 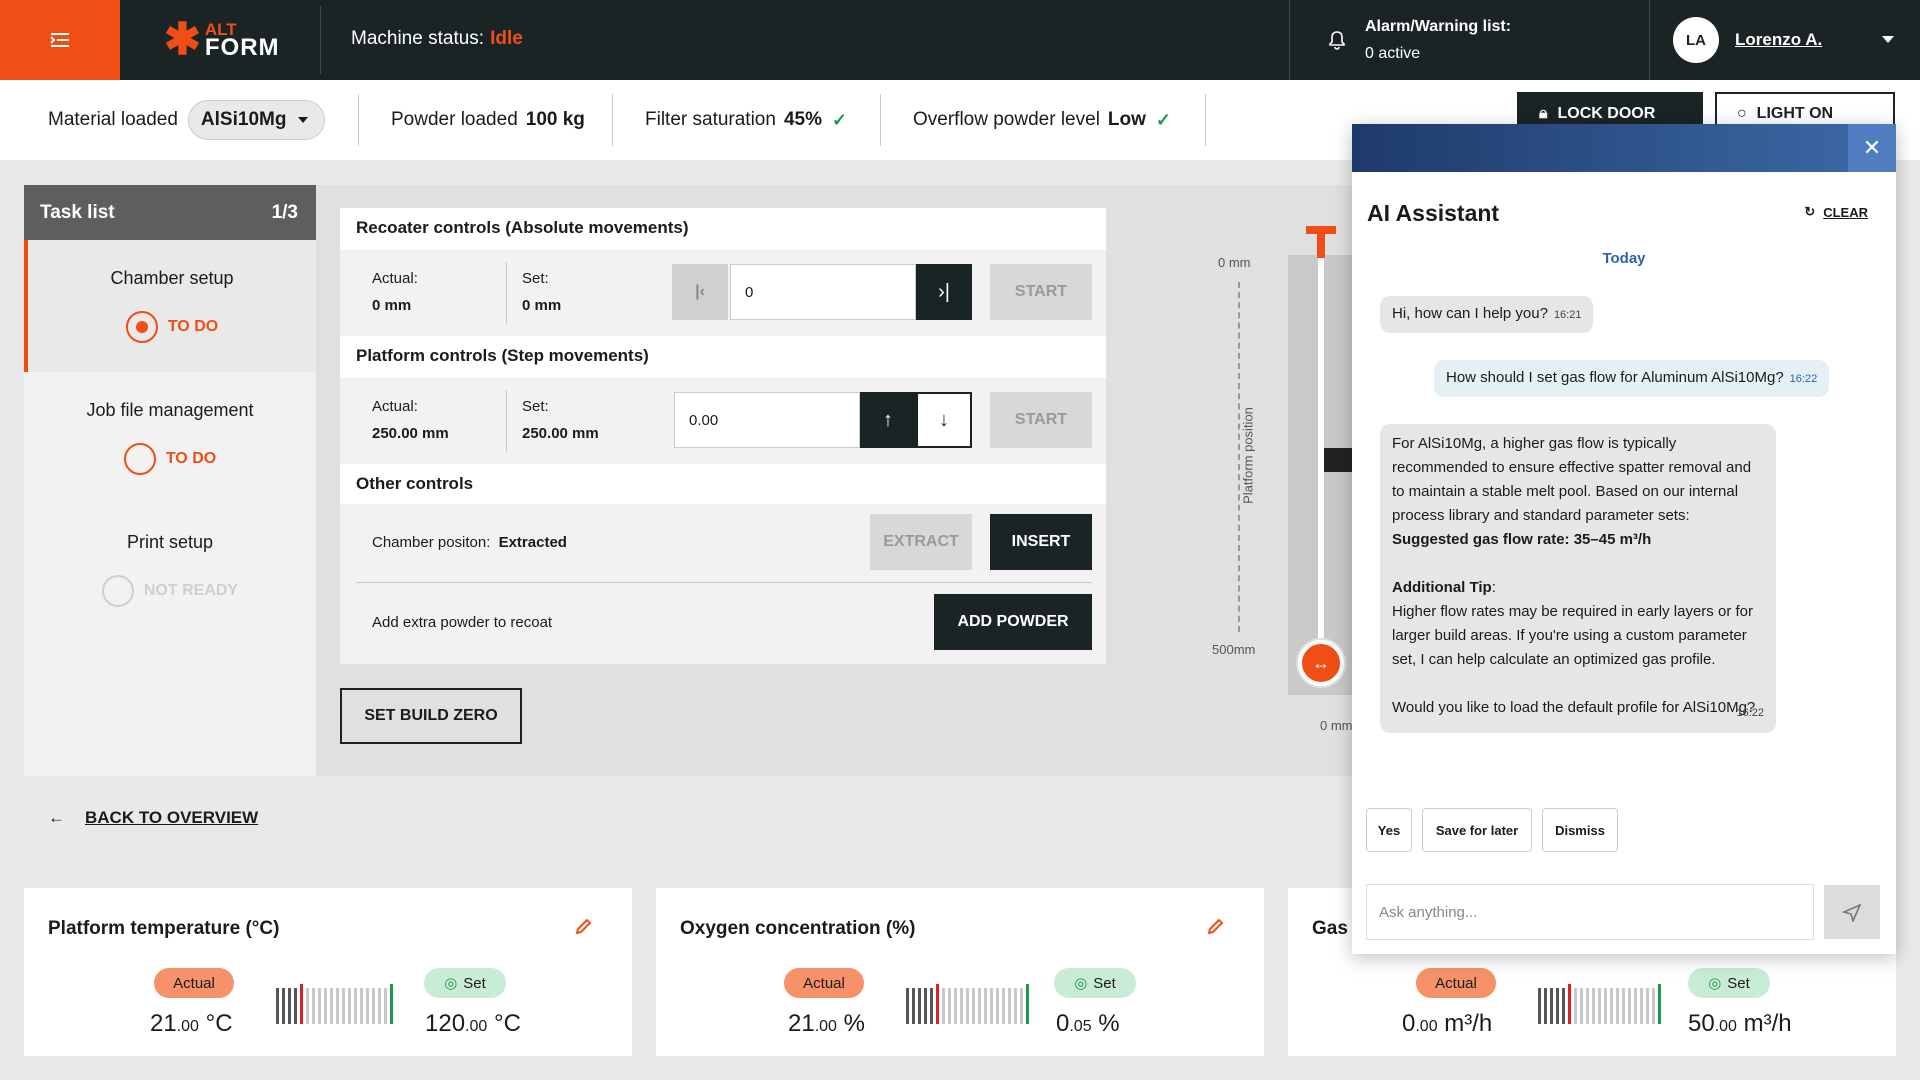 What do you see at coordinates (541, 292) in the screenshot?
I see `recoater-set: Set: 0 mm` at bounding box center [541, 292].